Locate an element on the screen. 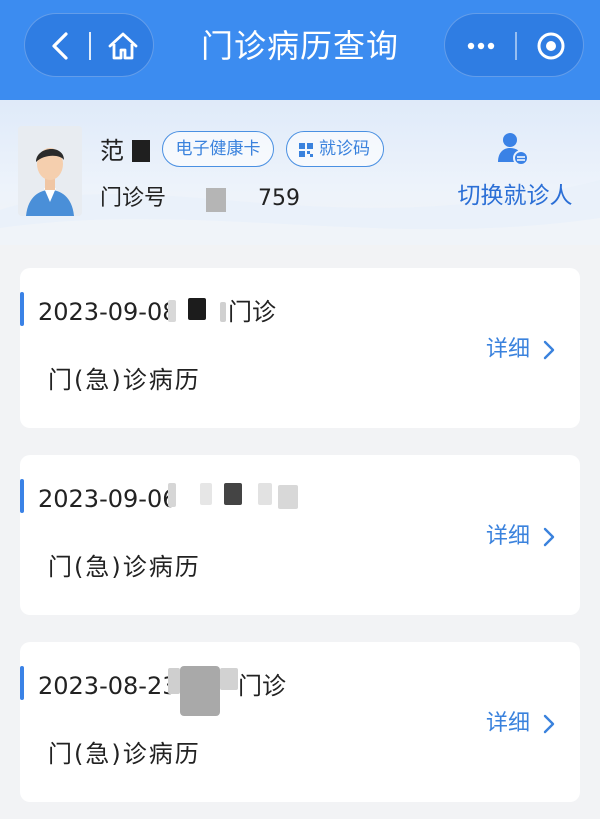  home-icon is located at coordinates (123, 46).